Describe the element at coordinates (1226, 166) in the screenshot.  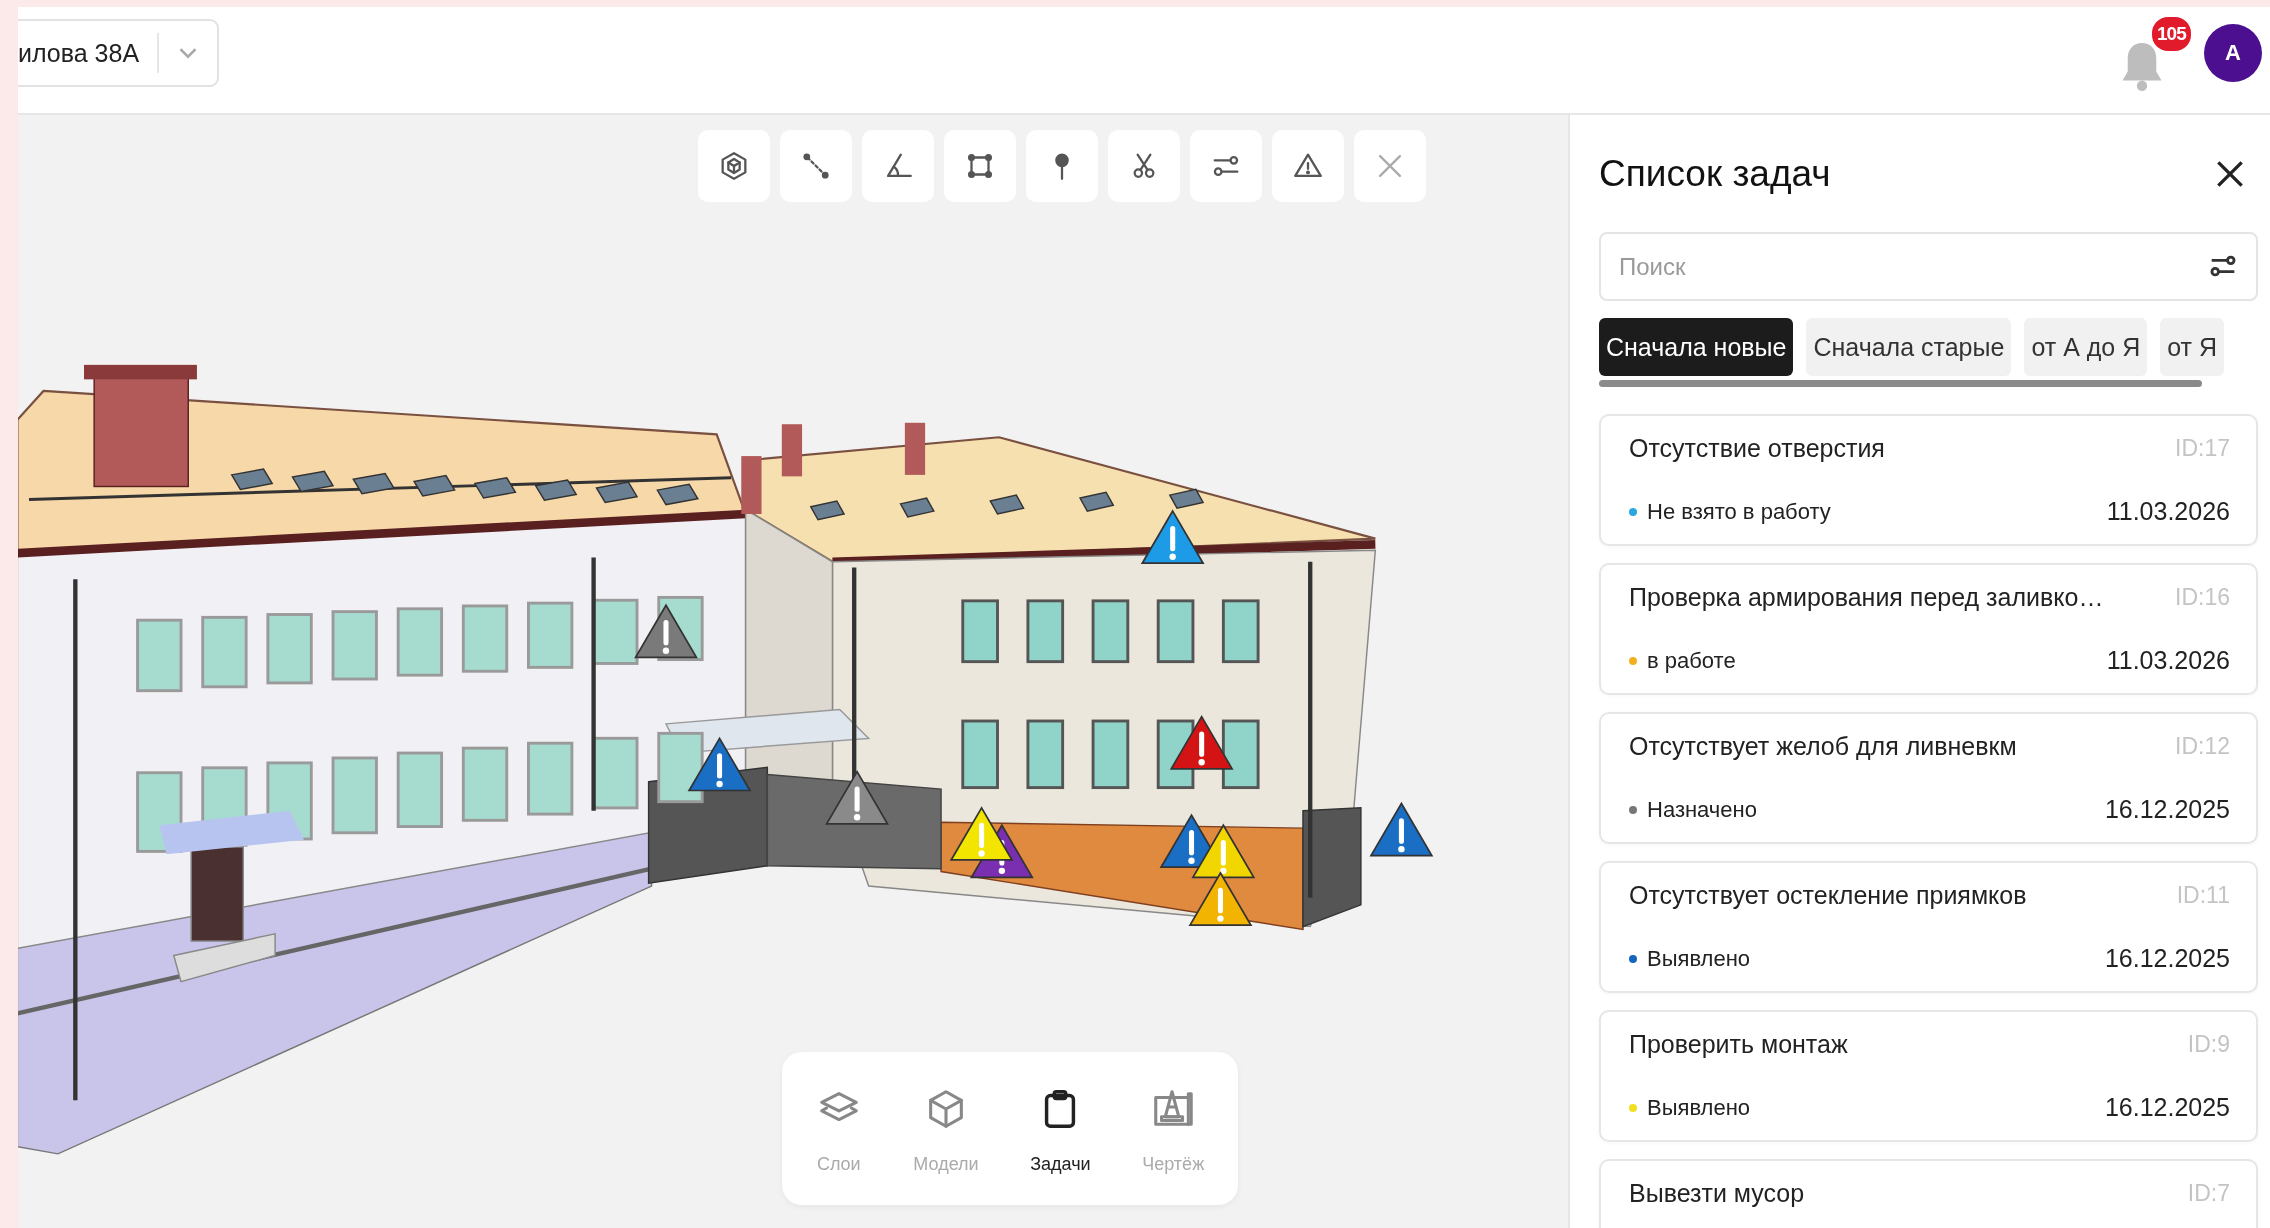
I see `sliders-button` at that location.